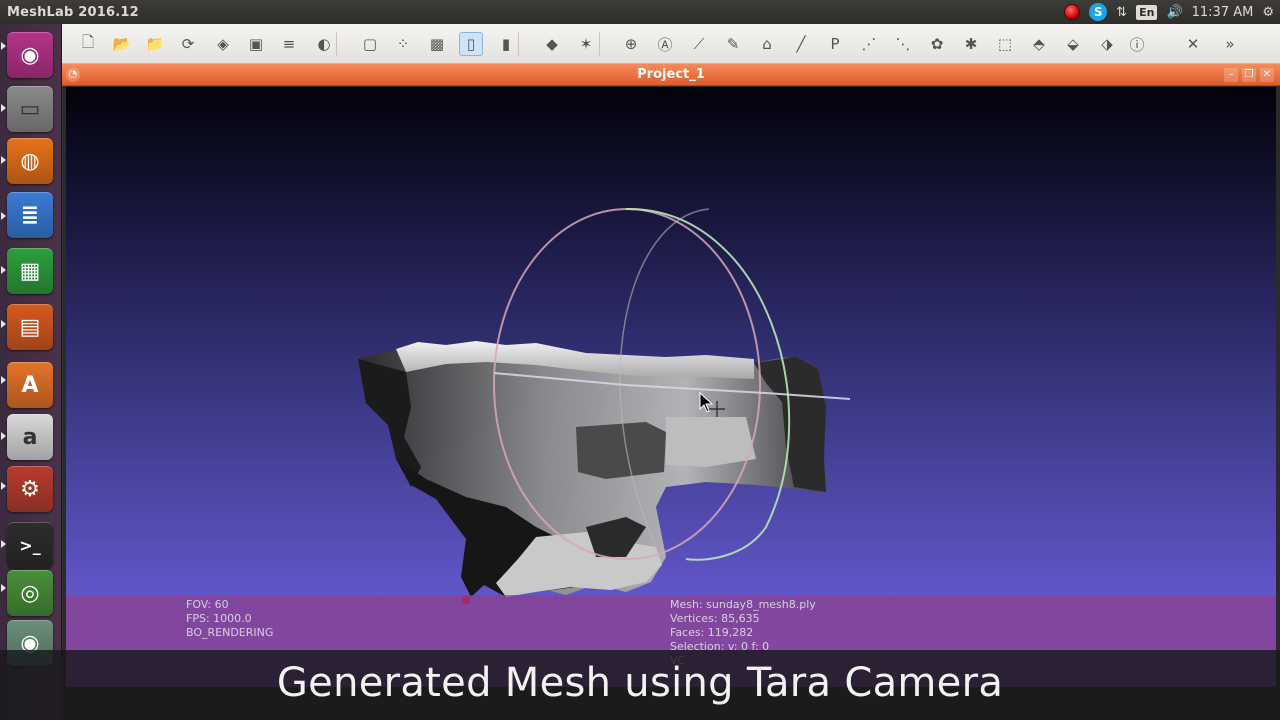 The height and width of the screenshot is (720, 1280). I want to click on delete-vertices-icon: ⬙, so click(1073, 44).